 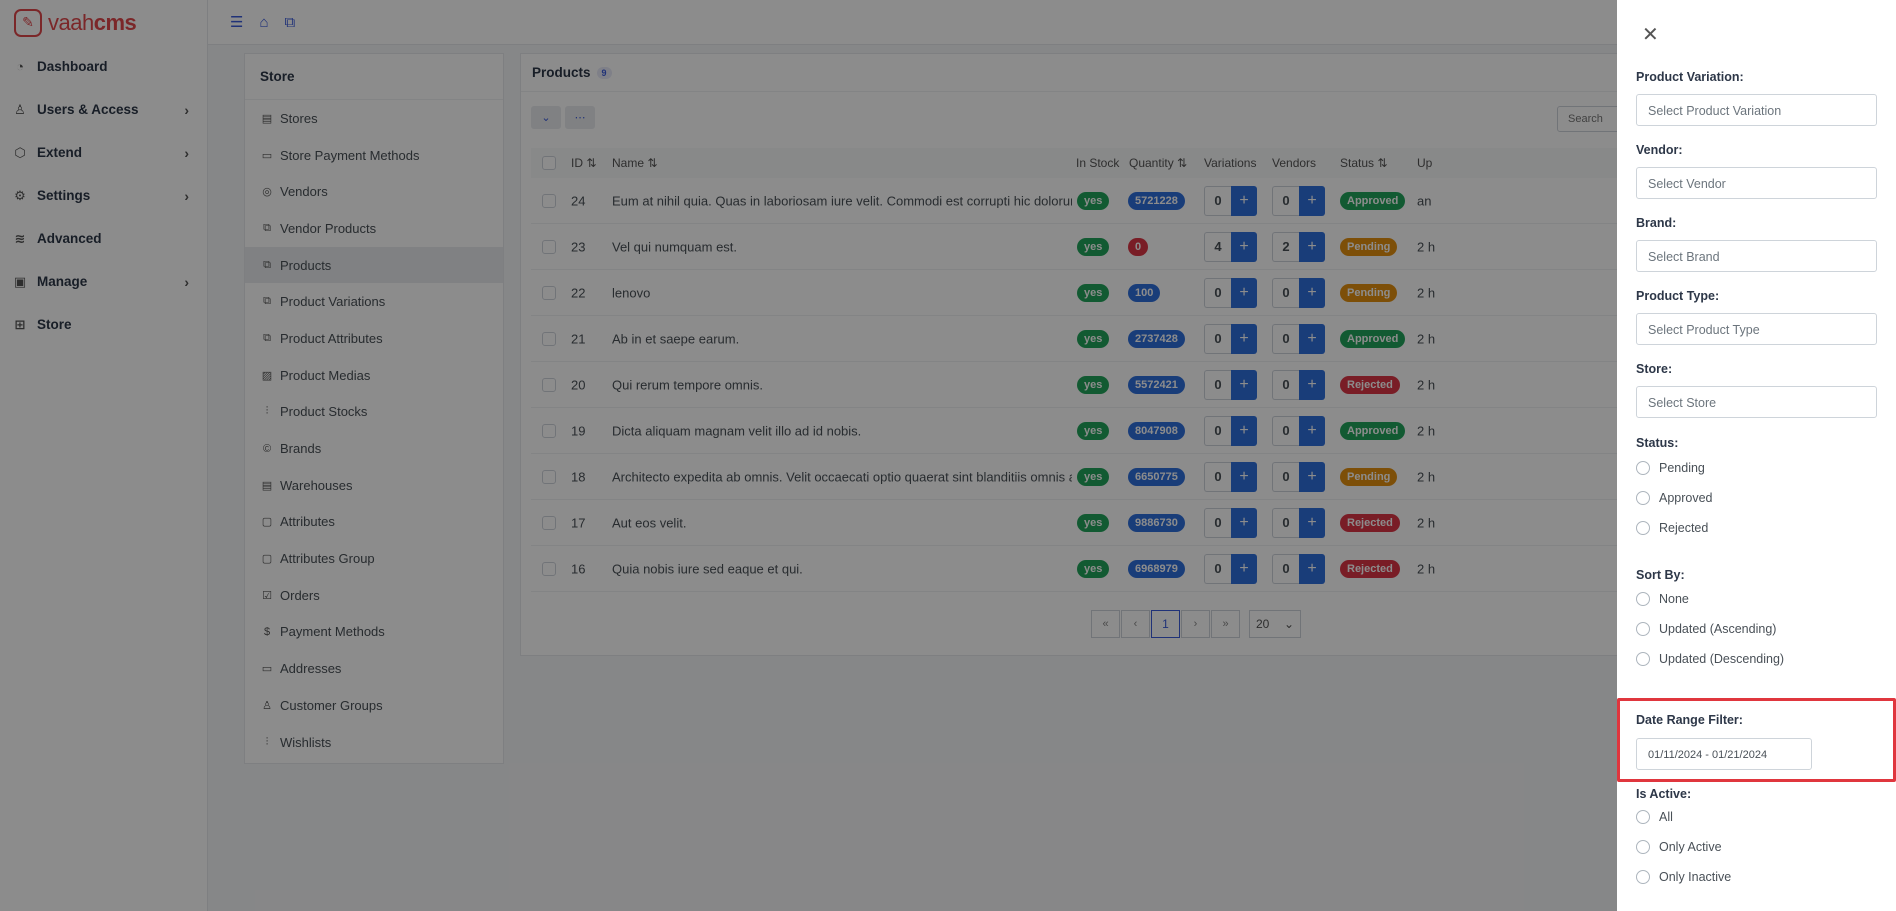 What do you see at coordinates (1690, 847) in the screenshot?
I see `radio-label: Only Active` at bounding box center [1690, 847].